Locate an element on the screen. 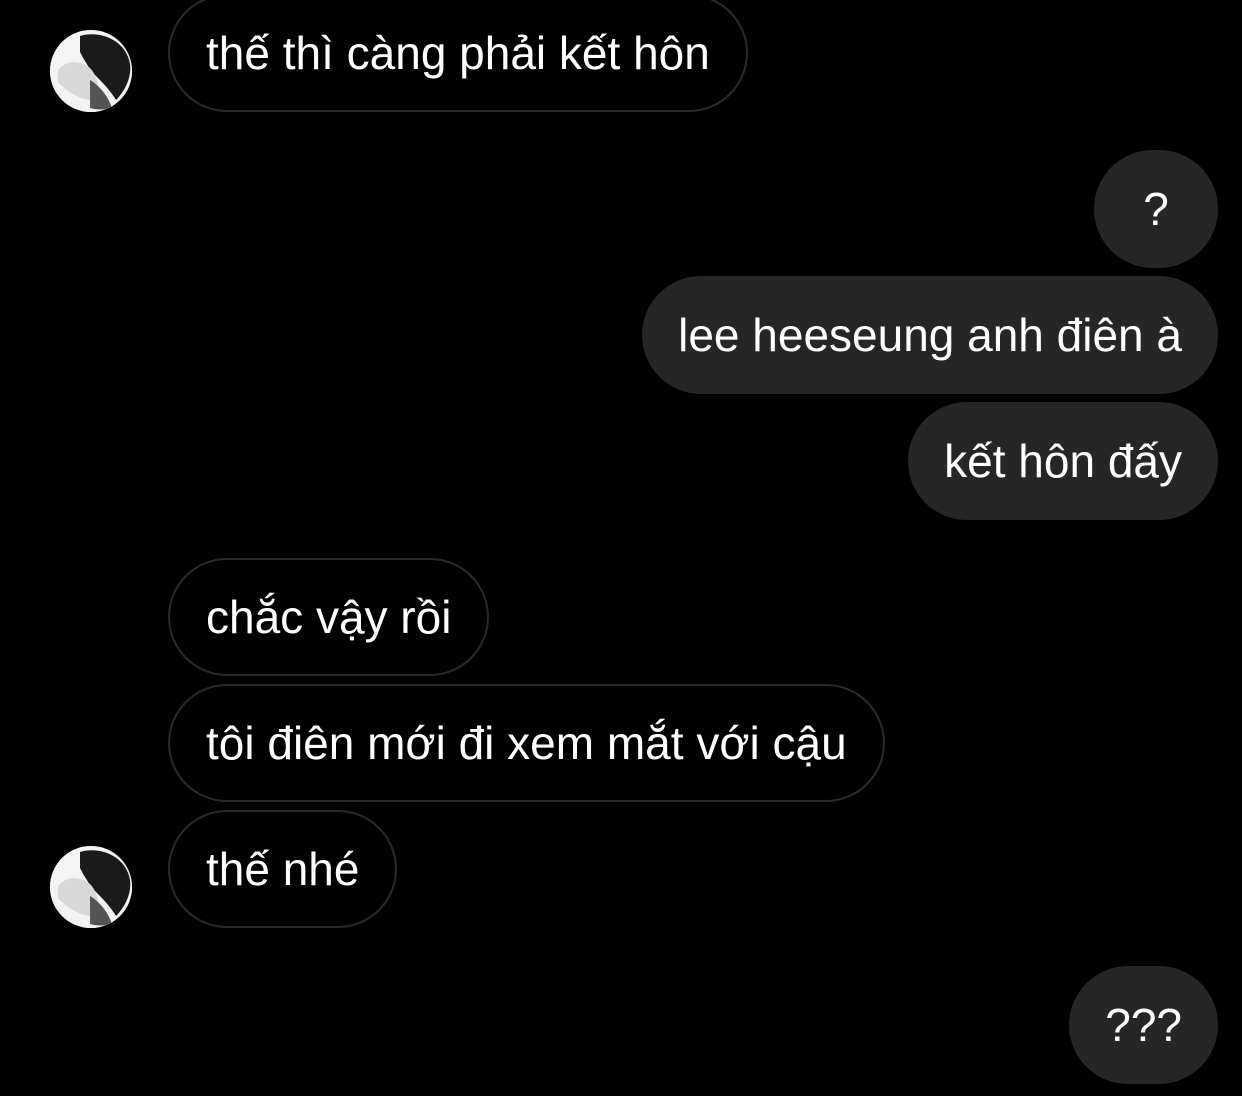 The width and height of the screenshot is (1242, 1096). message-text: chắc vậy rồi is located at coordinates (329, 617).